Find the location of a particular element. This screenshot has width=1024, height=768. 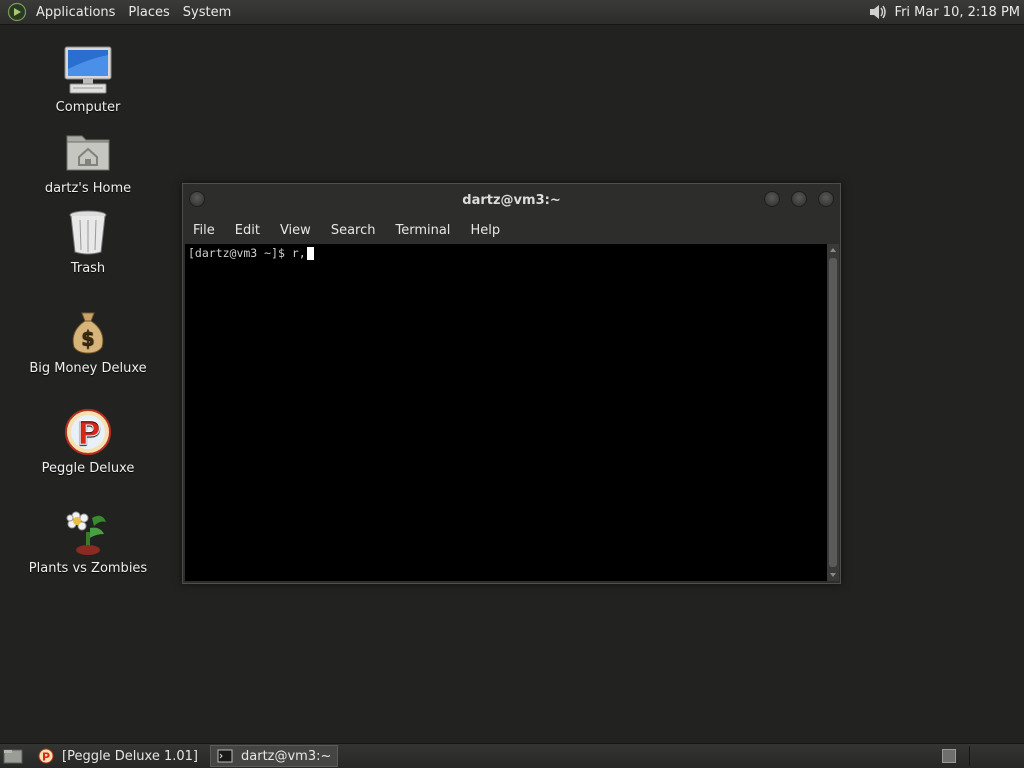

close-icon is located at coordinates (826, 199).